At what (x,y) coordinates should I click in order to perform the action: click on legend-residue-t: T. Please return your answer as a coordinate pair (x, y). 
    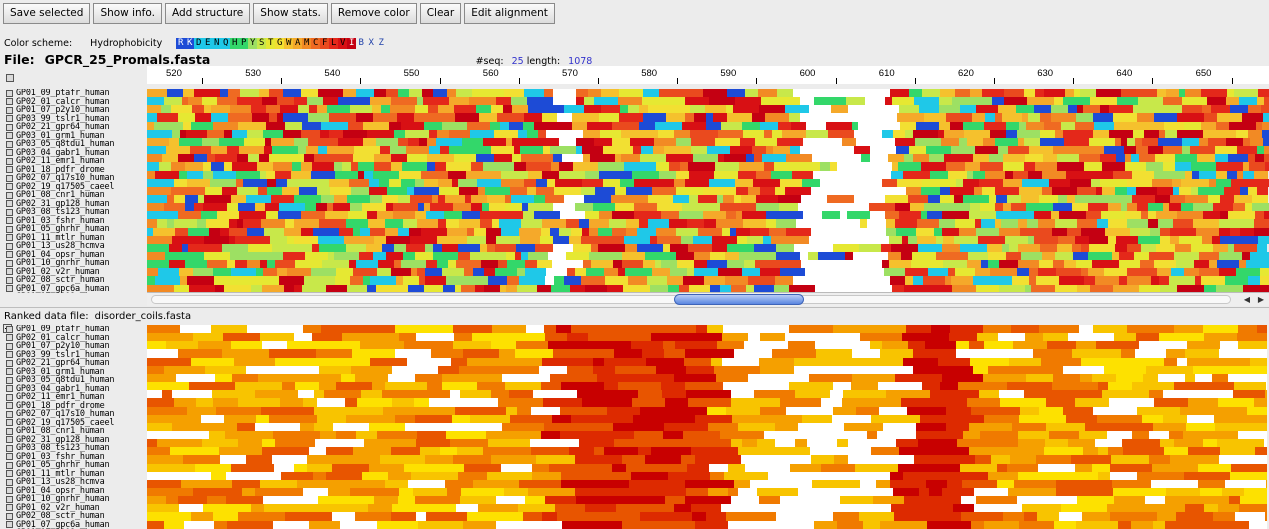
    Looking at the image, I should click on (271, 43).